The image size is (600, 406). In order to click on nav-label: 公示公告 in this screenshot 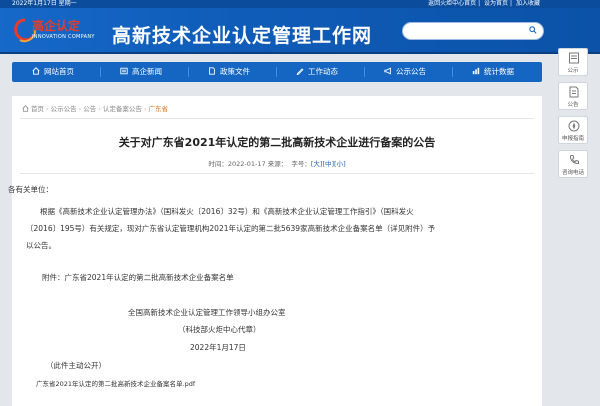, I will do `click(411, 71)`.